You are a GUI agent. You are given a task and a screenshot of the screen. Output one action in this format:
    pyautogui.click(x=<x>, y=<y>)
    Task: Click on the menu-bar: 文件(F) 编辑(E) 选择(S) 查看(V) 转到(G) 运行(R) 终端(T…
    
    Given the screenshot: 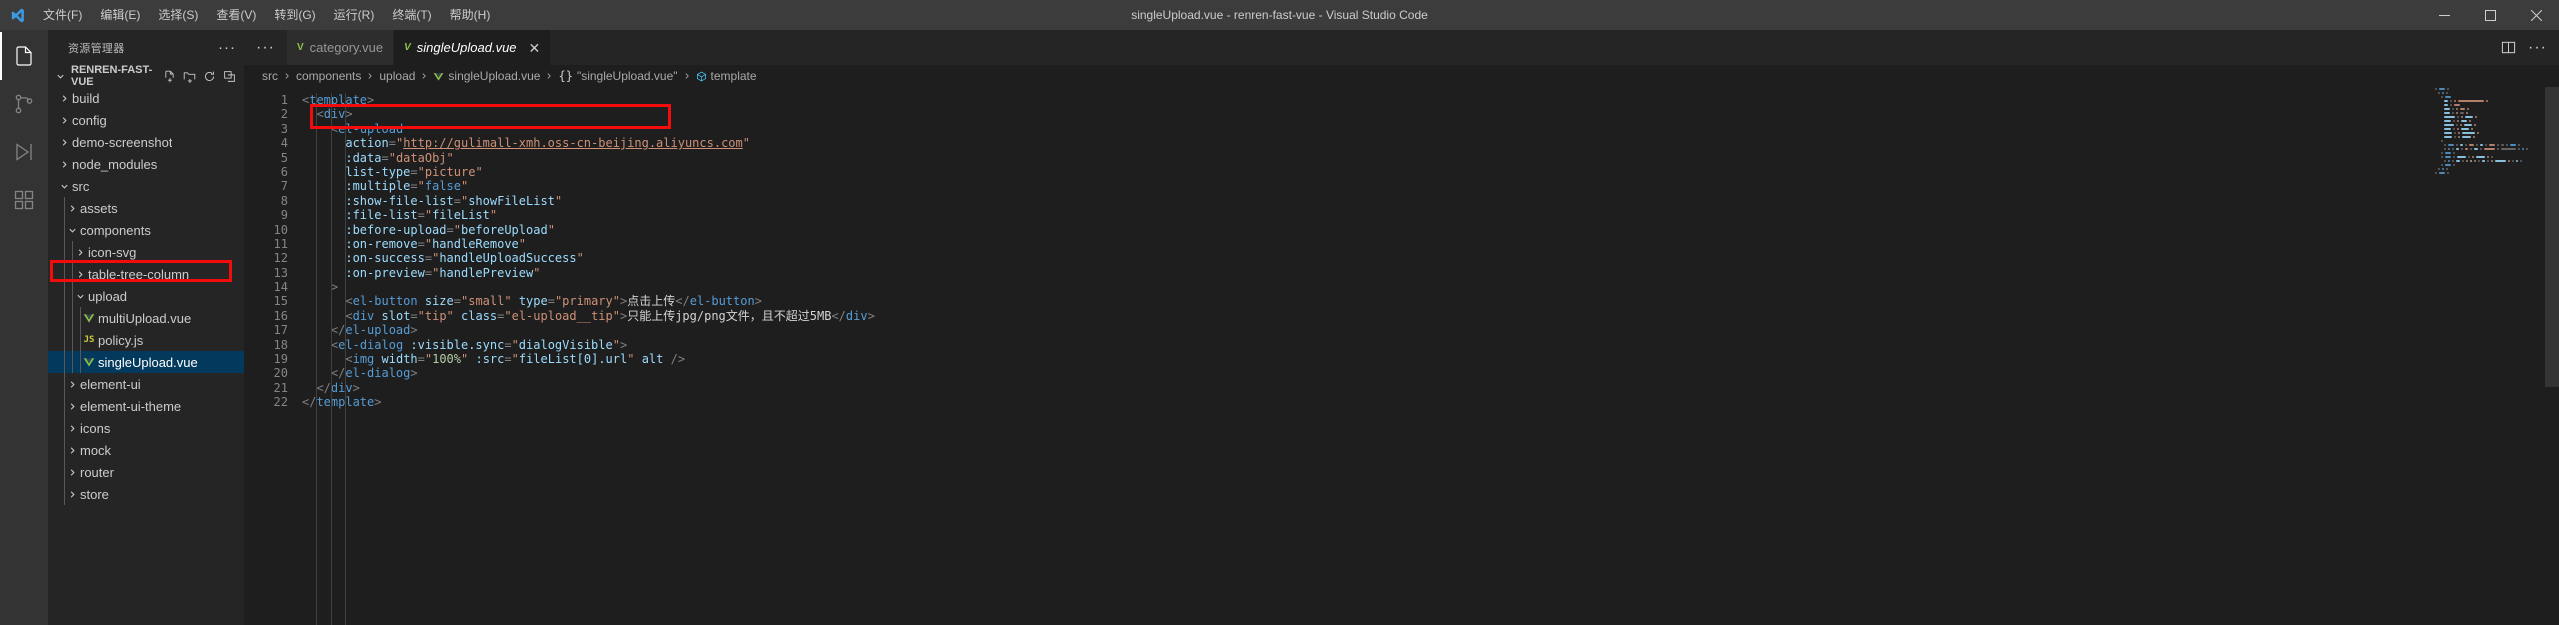 What is the action you would take?
    pyautogui.click(x=266, y=15)
    